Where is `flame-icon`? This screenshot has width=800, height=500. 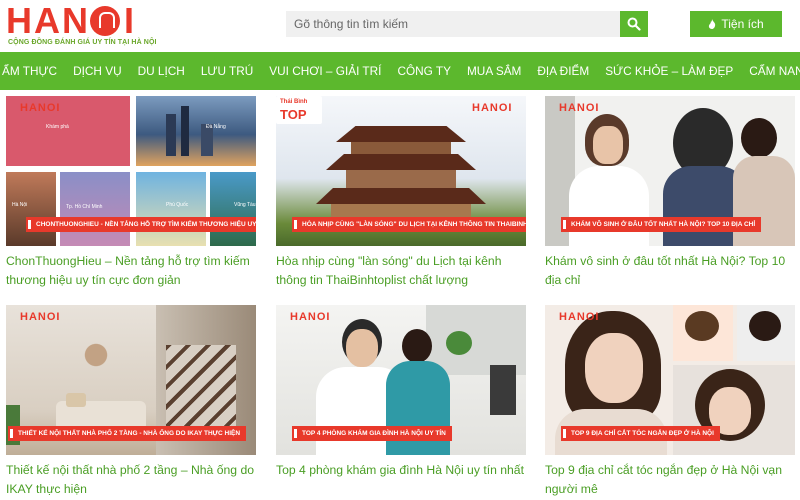 flame-icon is located at coordinates (712, 24).